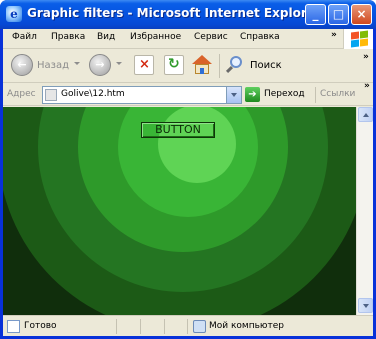 The image size is (376, 339). Describe the element at coordinates (365, 114) in the screenshot. I see `scroll-up-arrow-icon` at that location.